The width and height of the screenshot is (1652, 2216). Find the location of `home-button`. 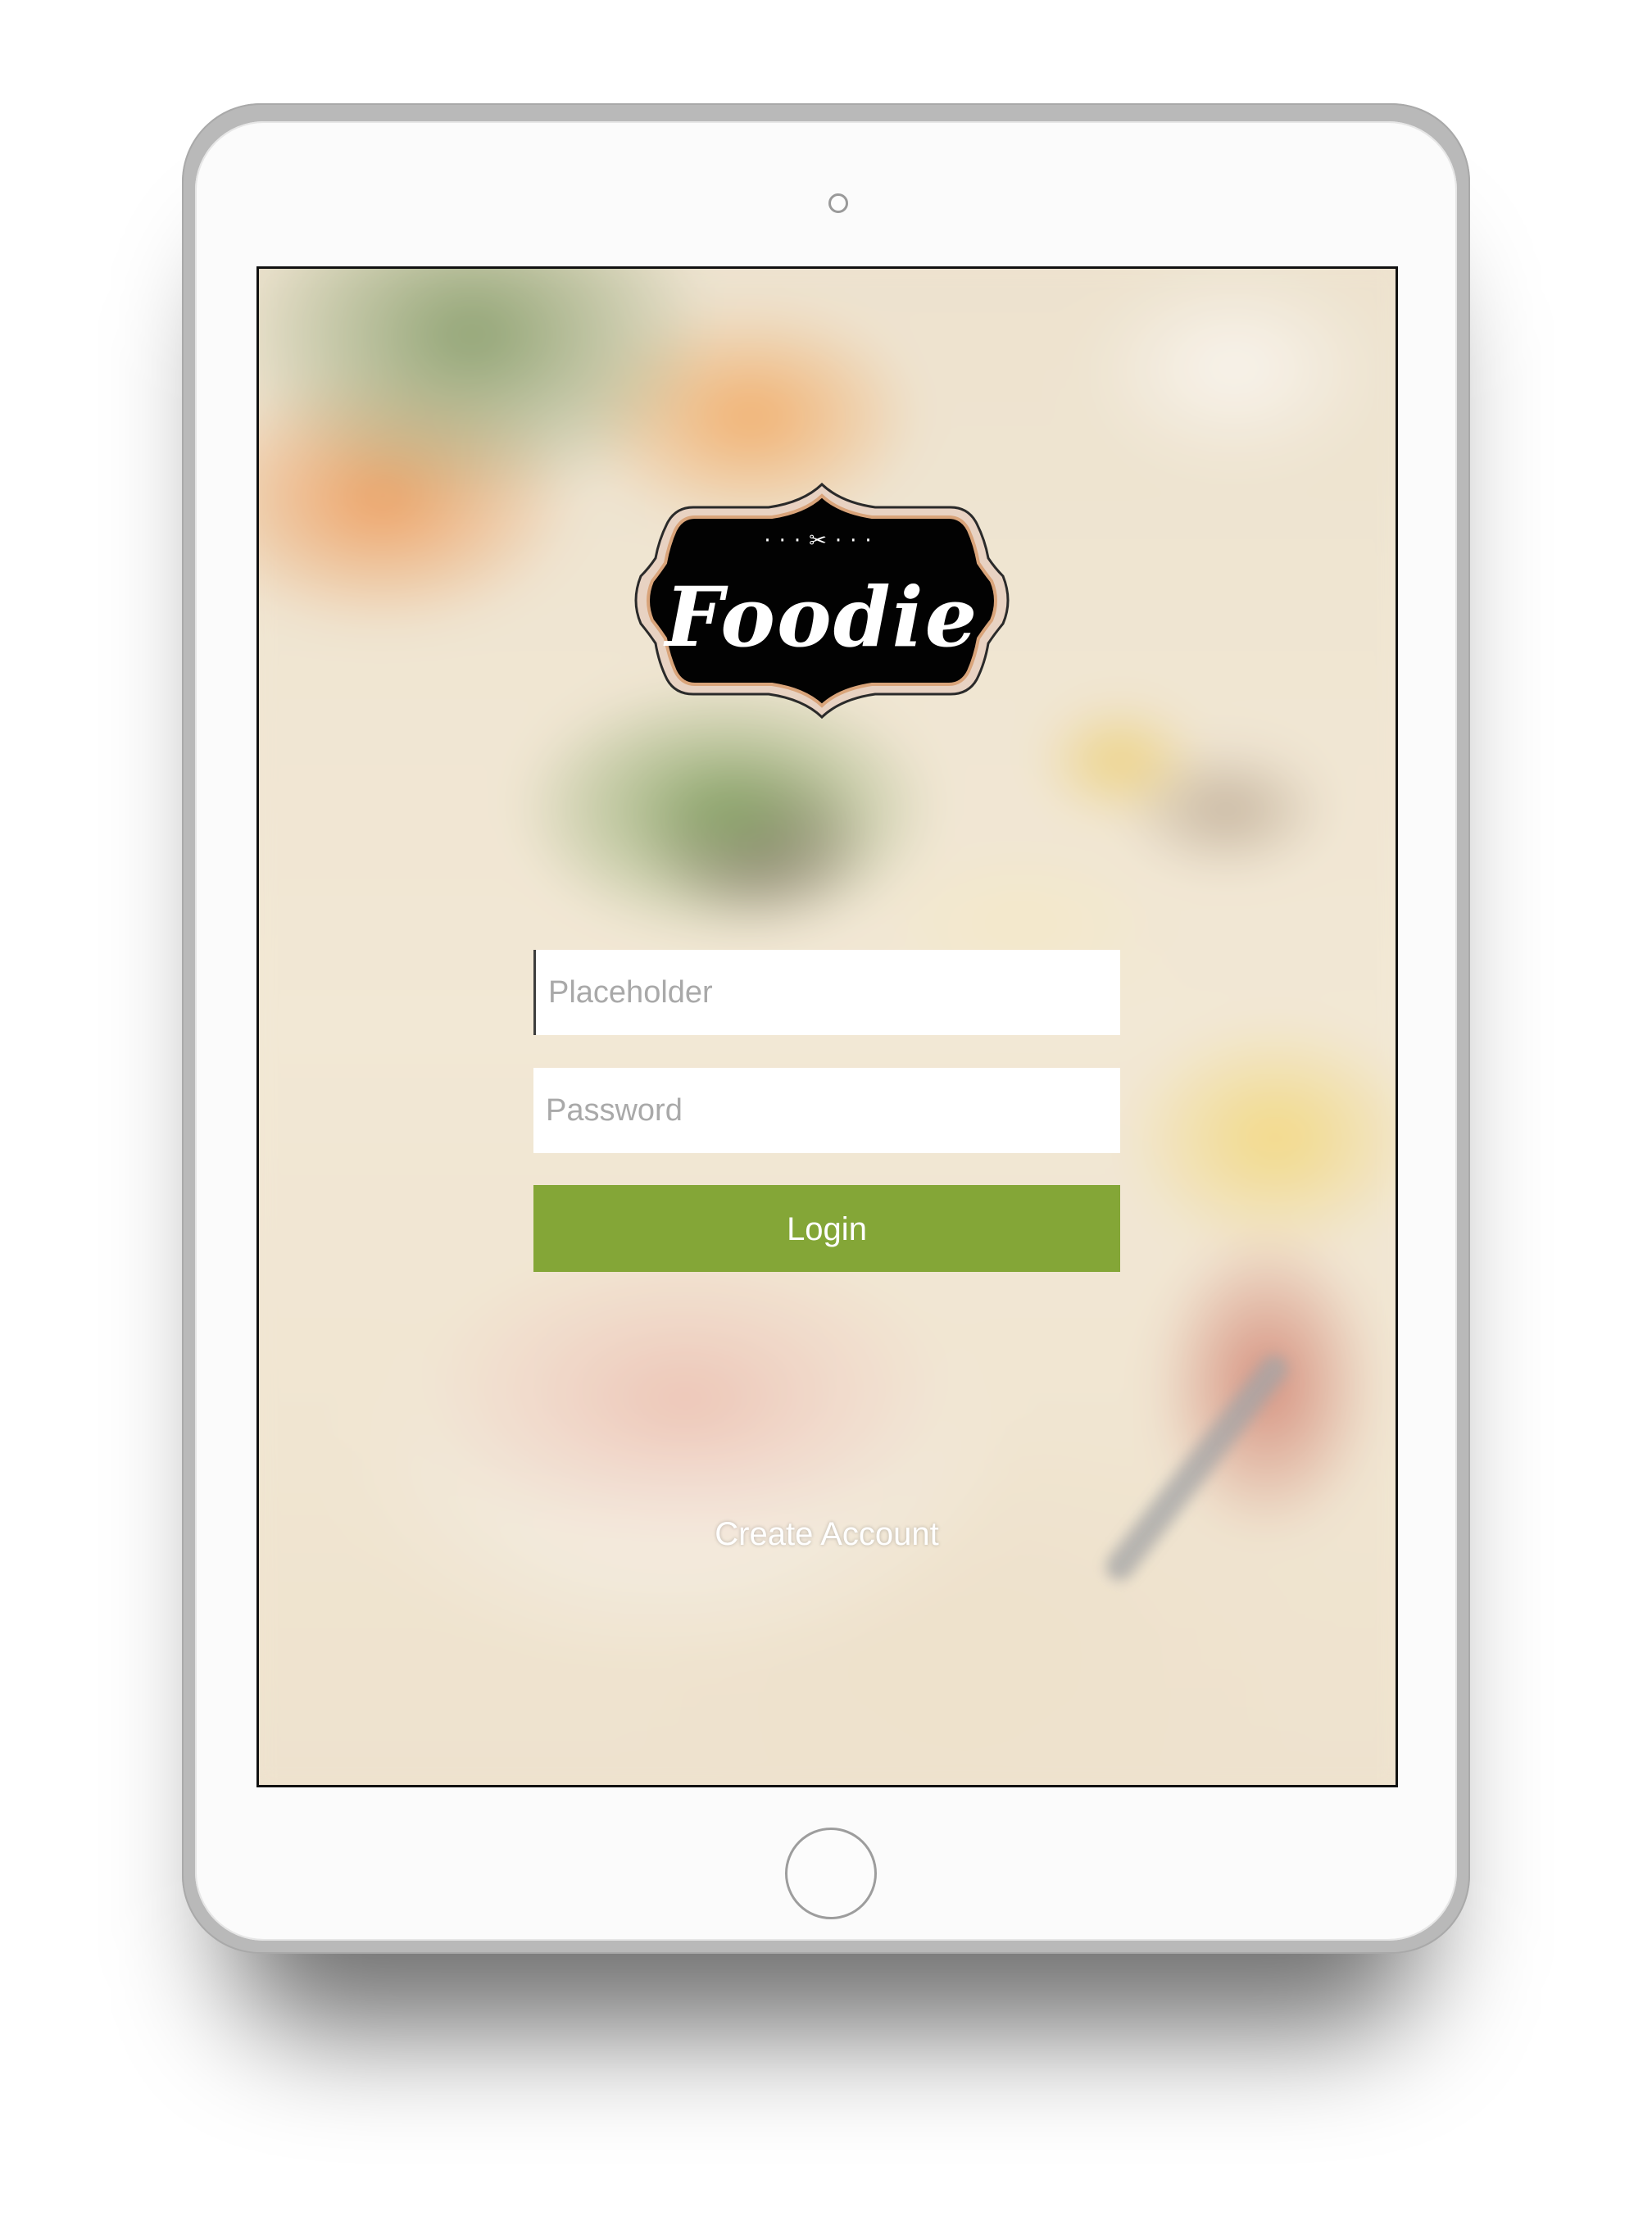

home-button is located at coordinates (831, 1873).